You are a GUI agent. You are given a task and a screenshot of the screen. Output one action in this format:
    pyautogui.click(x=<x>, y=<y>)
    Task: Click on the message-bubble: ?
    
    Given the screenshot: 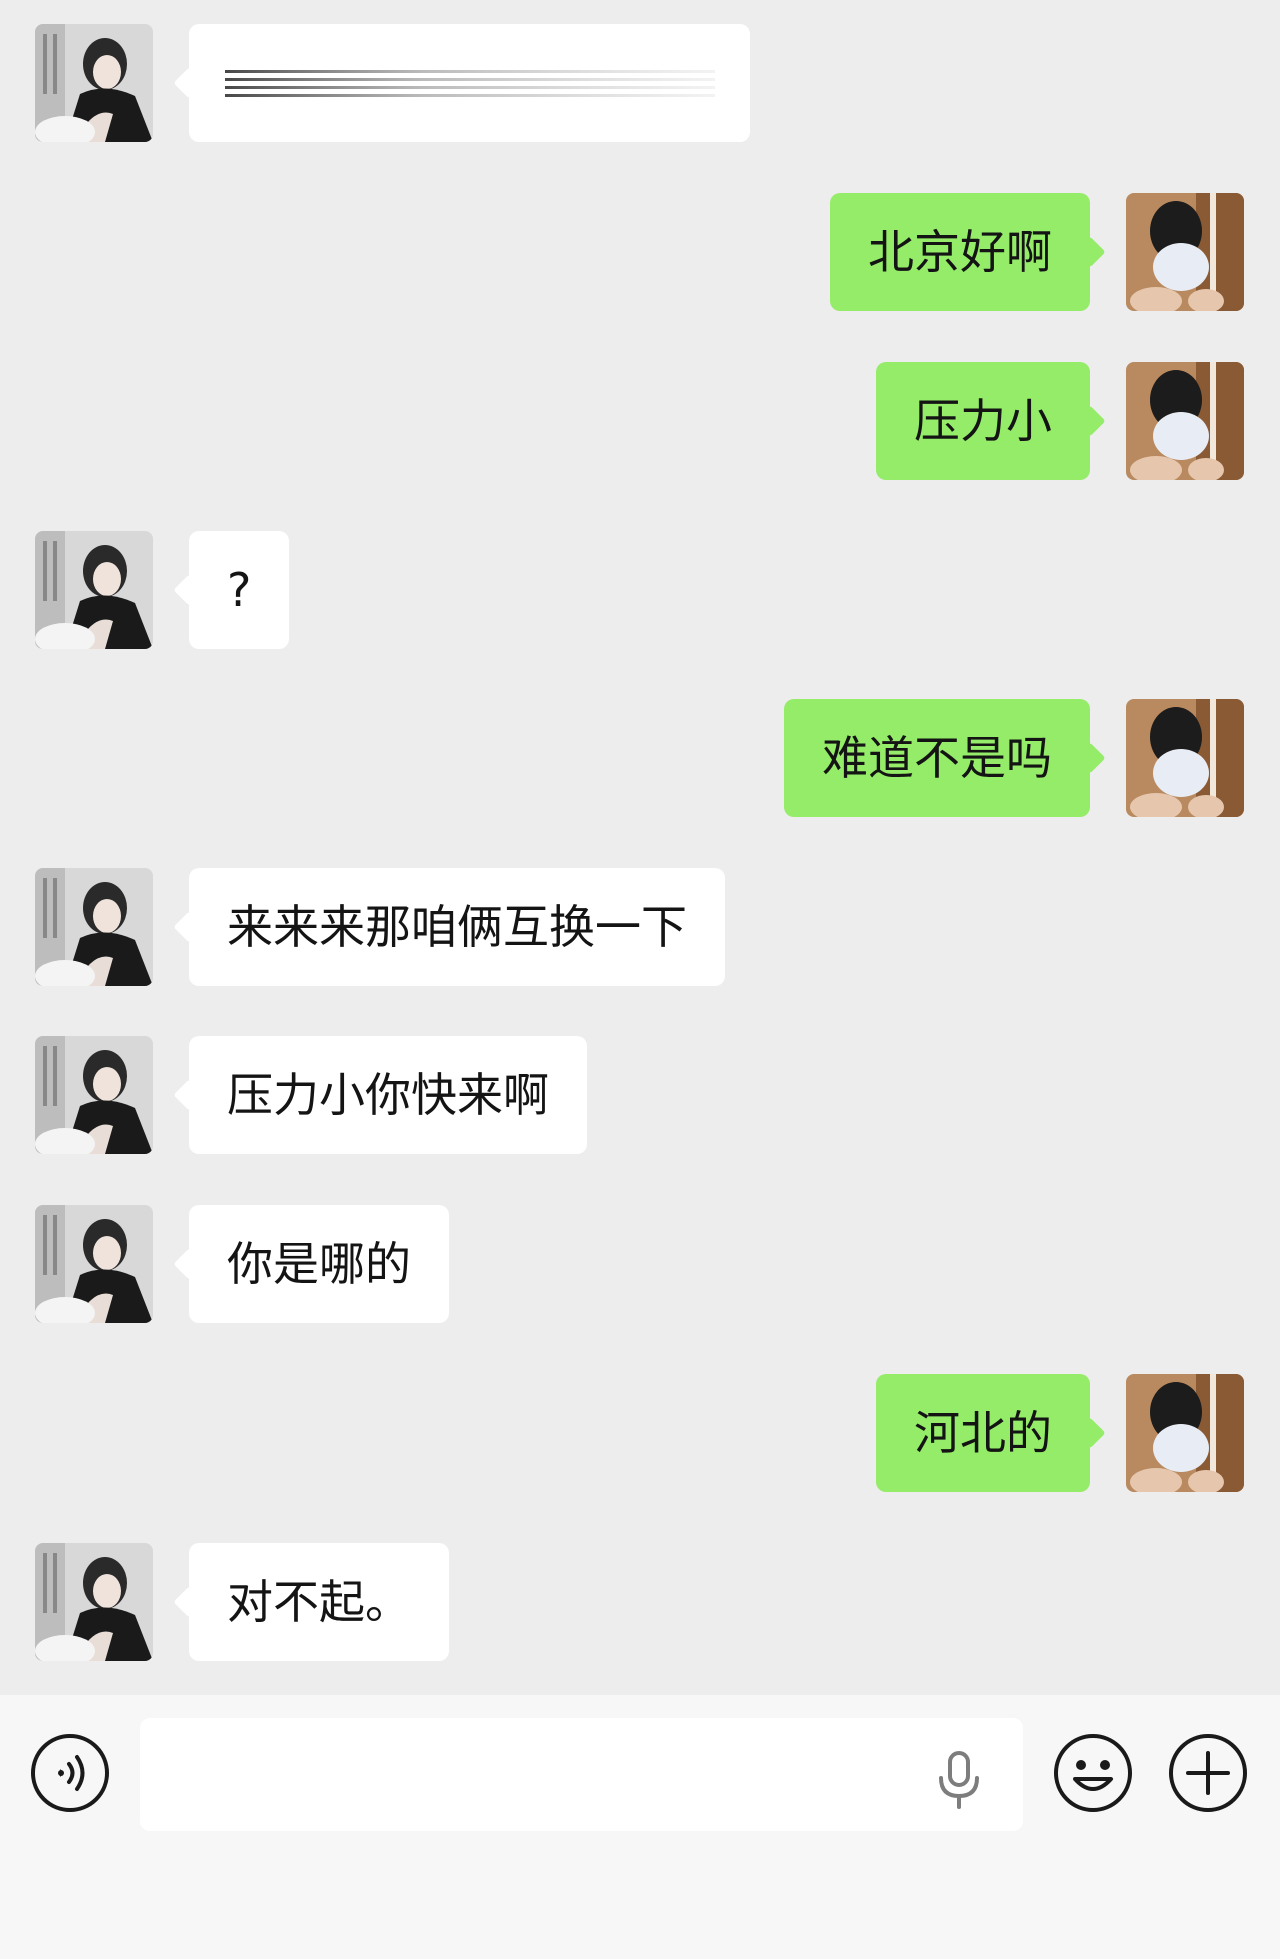 What is the action you would take?
    pyautogui.click(x=239, y=590)
    